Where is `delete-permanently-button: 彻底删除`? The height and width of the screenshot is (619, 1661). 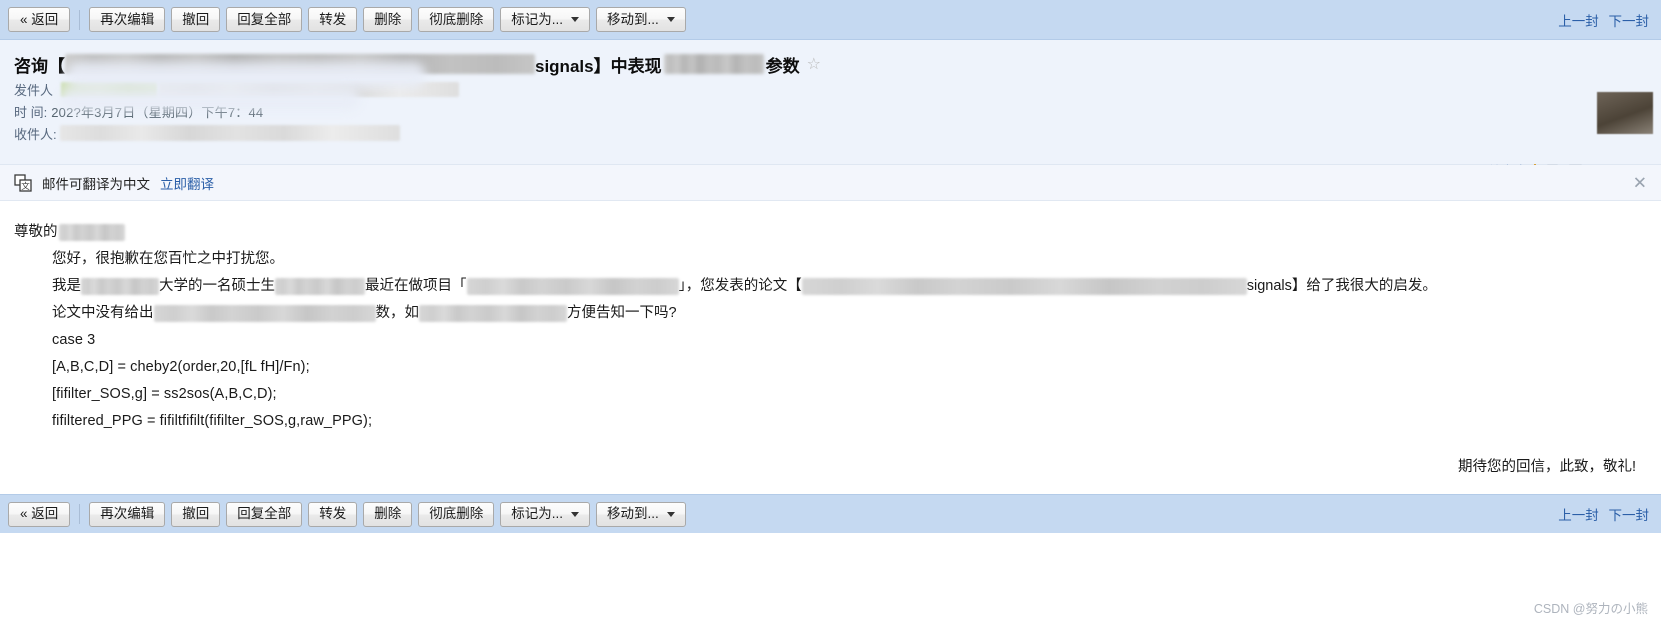 delete-permanently-button: 彻底删除 is located at coordinates (456, 19).